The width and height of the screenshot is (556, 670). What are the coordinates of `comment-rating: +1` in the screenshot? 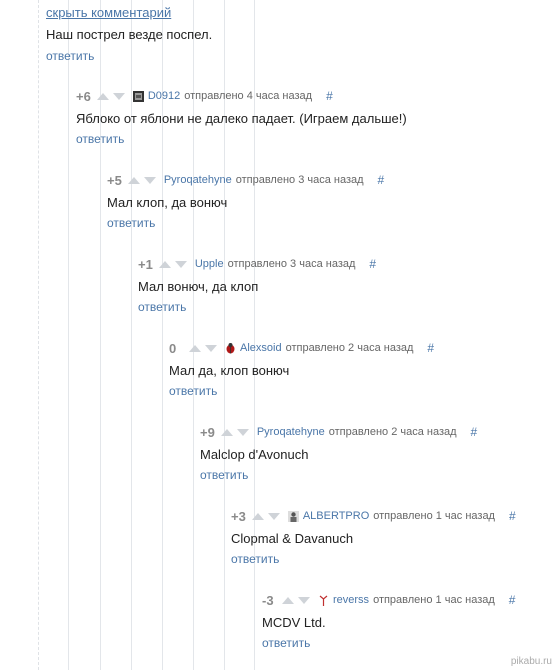 It's located at (145, 264).